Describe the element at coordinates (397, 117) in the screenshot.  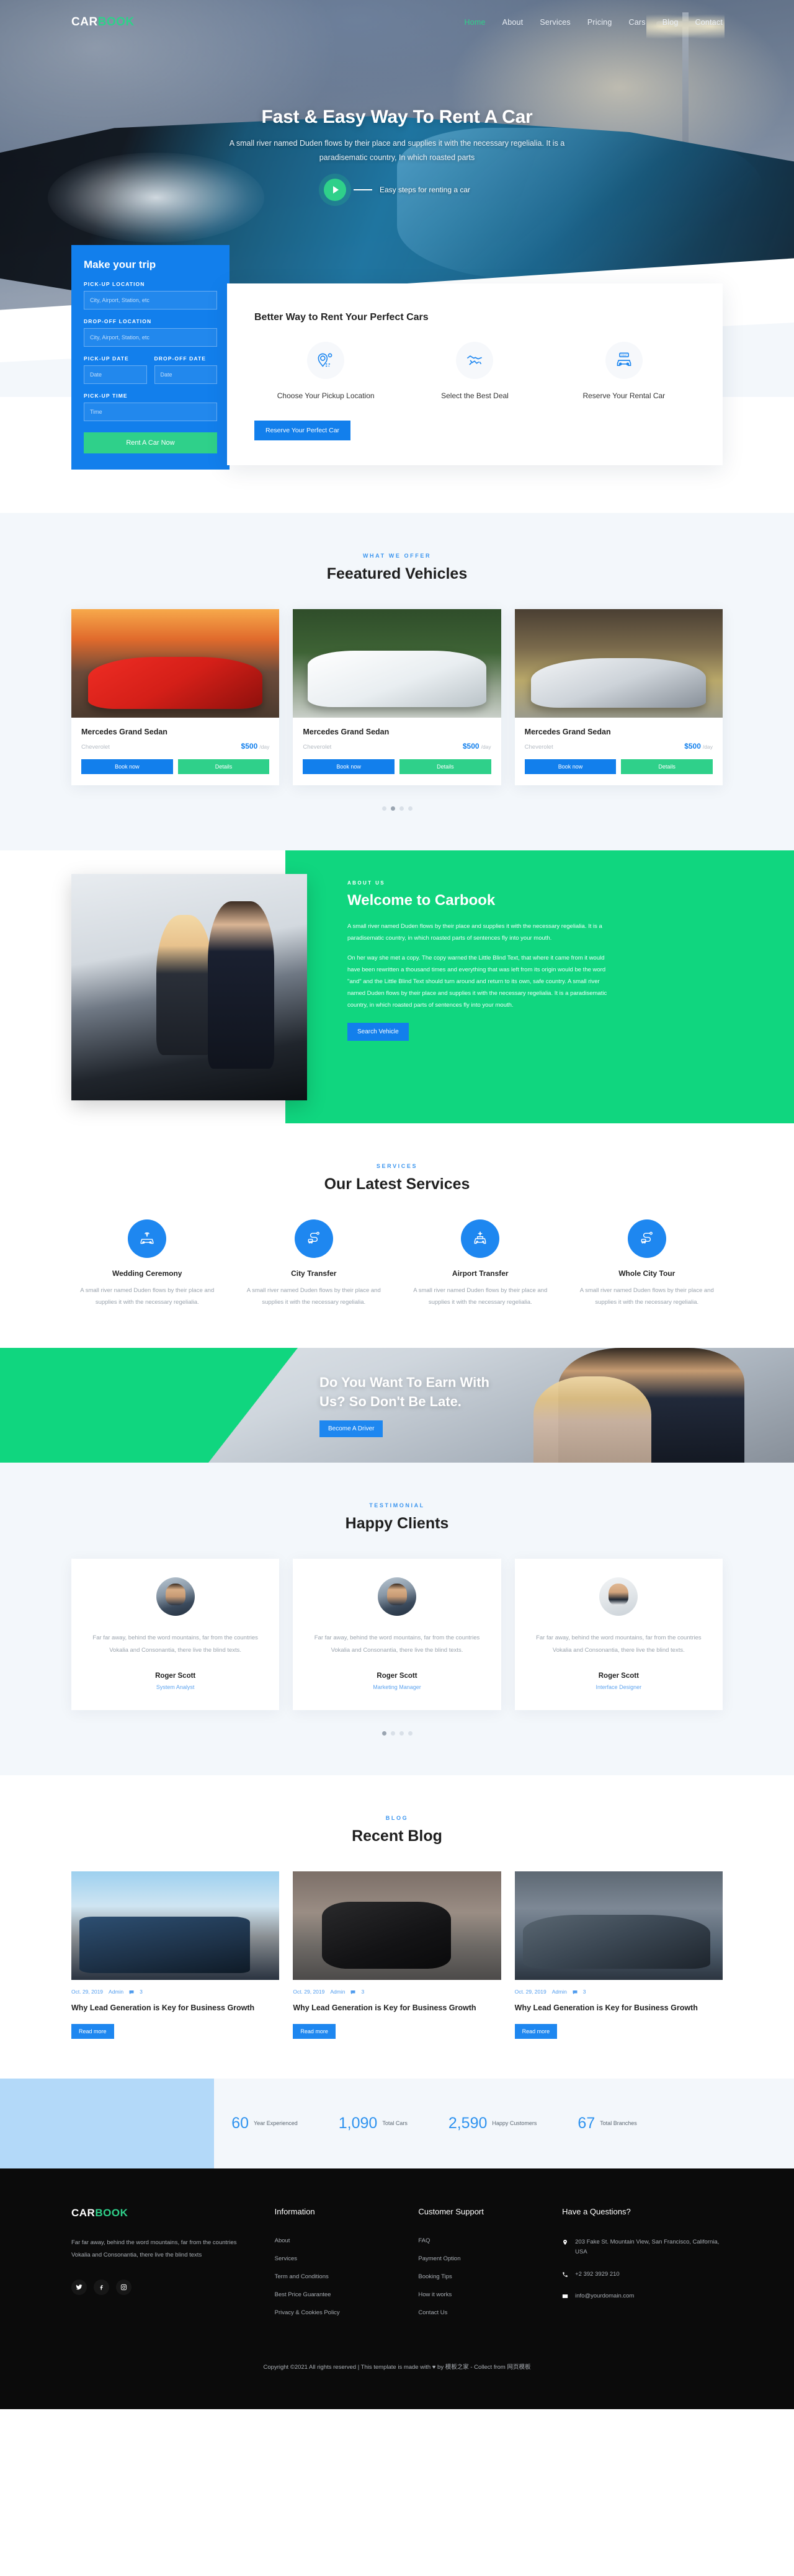
I see `hero-title: Fast & Easy Way To Rent A Car` at that location.